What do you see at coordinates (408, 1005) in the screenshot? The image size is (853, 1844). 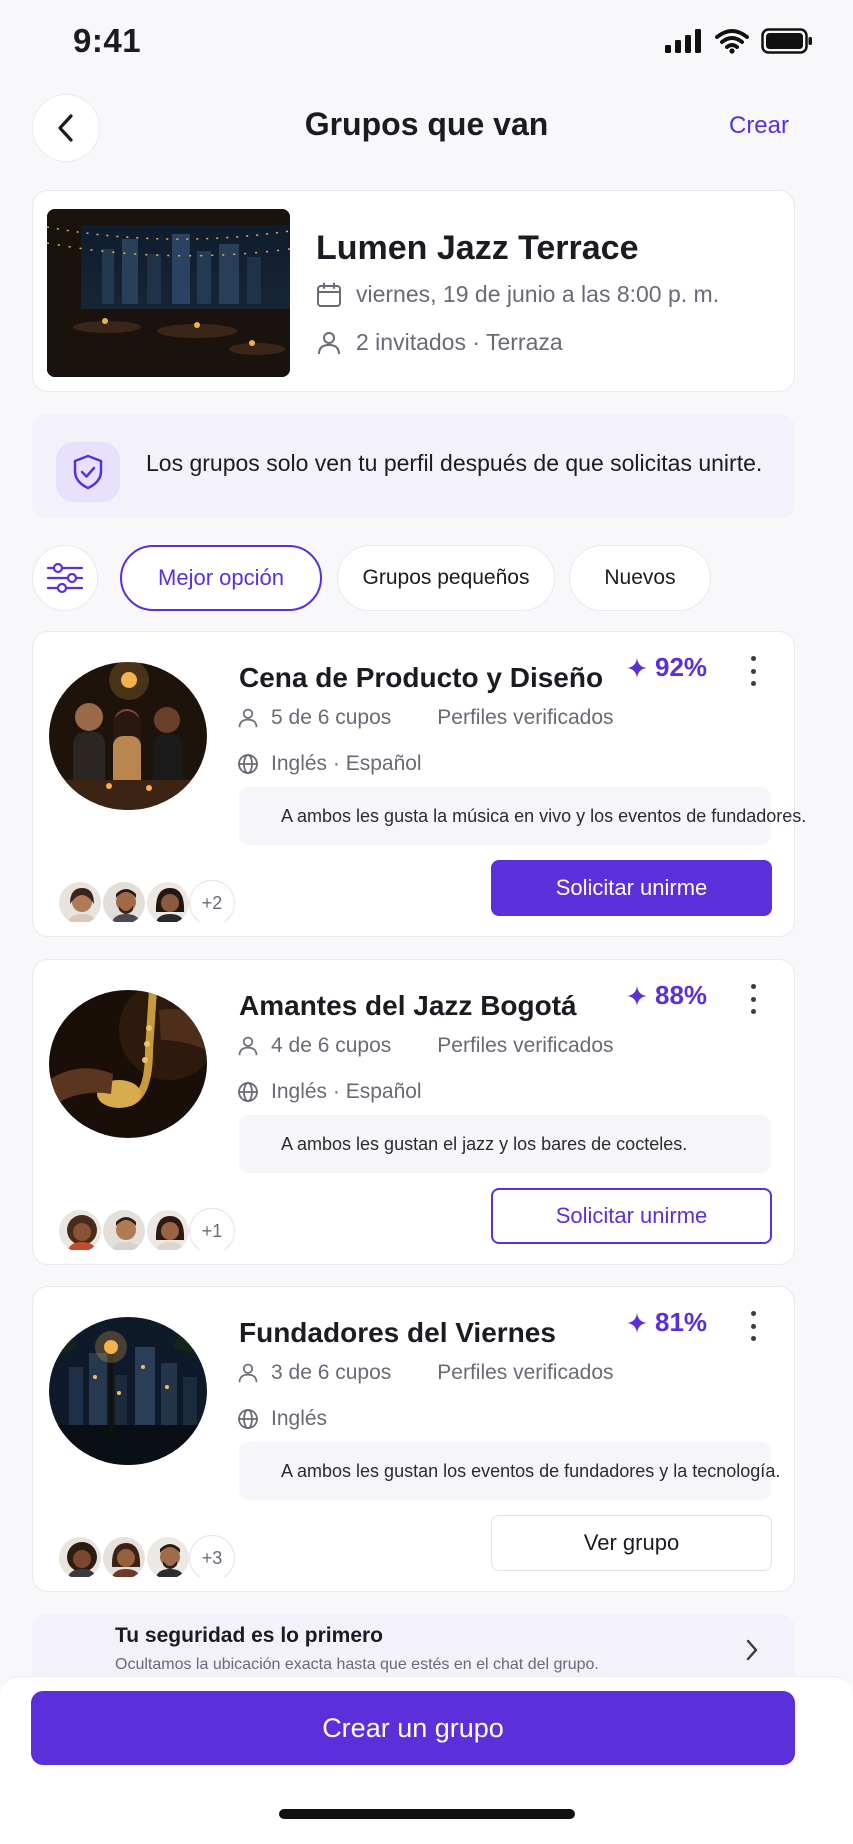 I see `group-title: Amantes del Jazz Bogotá` at bounding box center [408, 1005].